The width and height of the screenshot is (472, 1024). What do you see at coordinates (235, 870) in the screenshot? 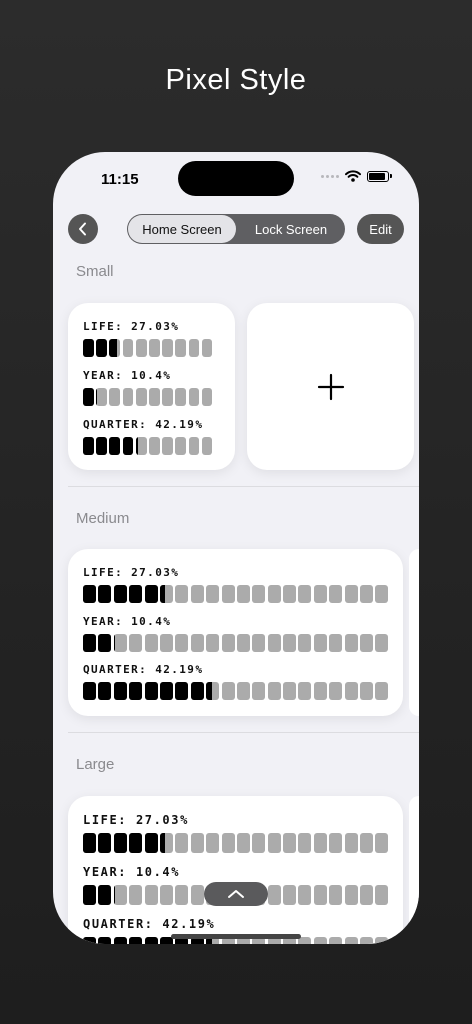
I see `large-widget: LIFE: 27.03% YEAR: 10.4% QUARTER: 42.19%` at bounding box center [235, 870].